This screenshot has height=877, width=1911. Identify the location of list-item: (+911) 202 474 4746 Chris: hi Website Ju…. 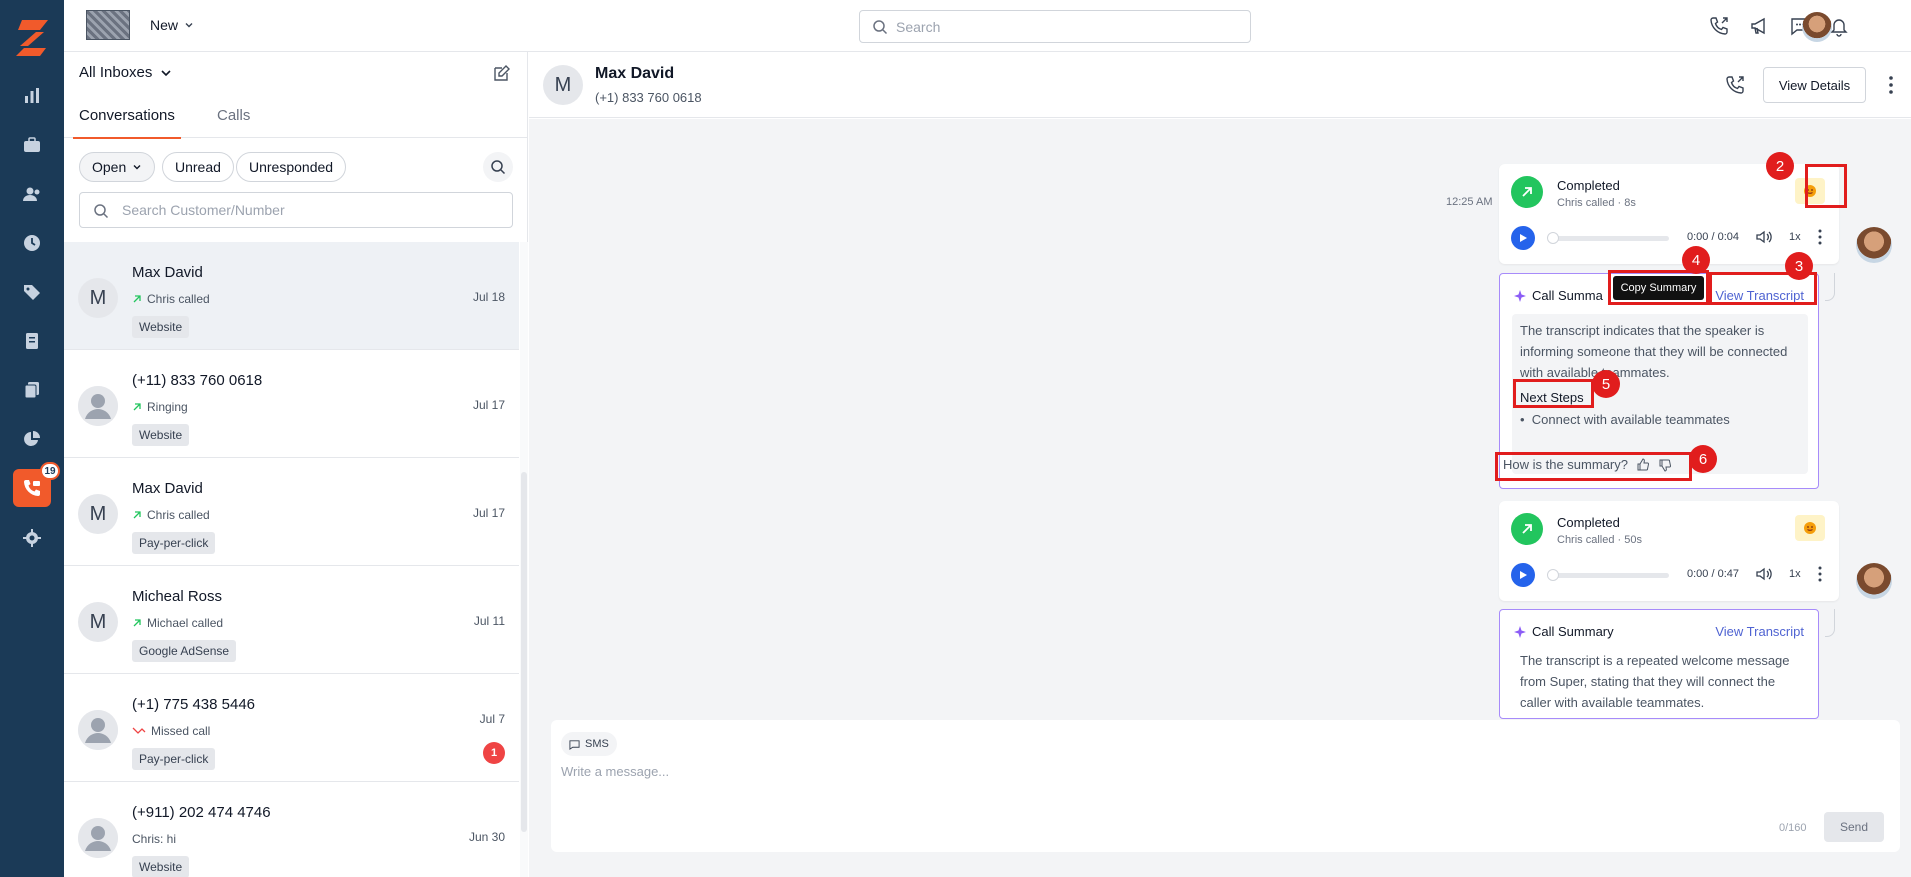
(291, 829).